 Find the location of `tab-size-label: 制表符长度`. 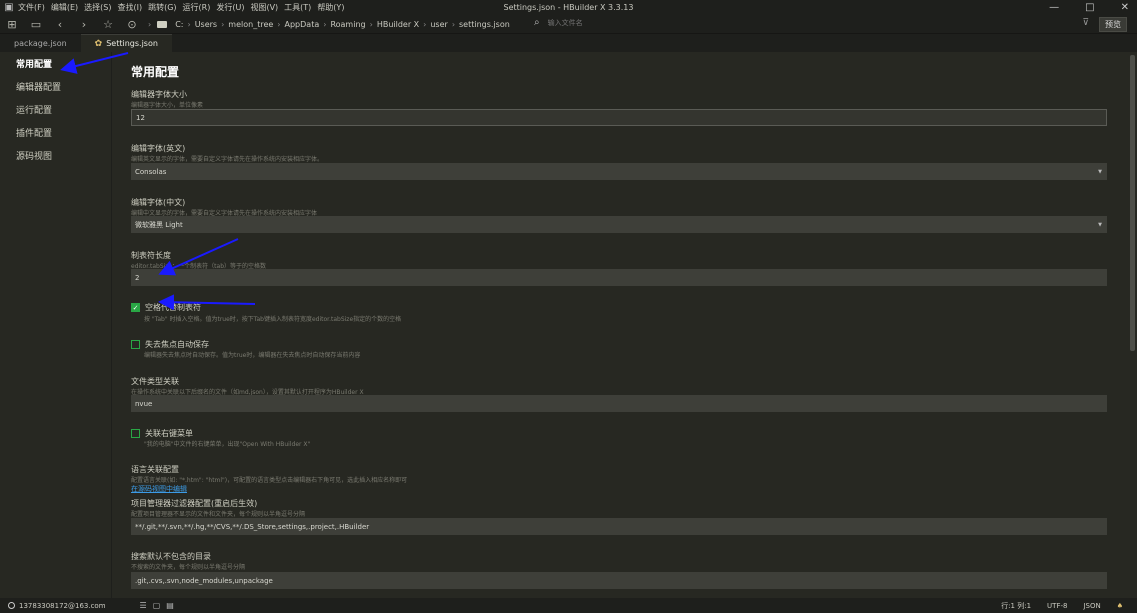

tab-size-label: 制表符长度 is located at coordinates (151, 255).